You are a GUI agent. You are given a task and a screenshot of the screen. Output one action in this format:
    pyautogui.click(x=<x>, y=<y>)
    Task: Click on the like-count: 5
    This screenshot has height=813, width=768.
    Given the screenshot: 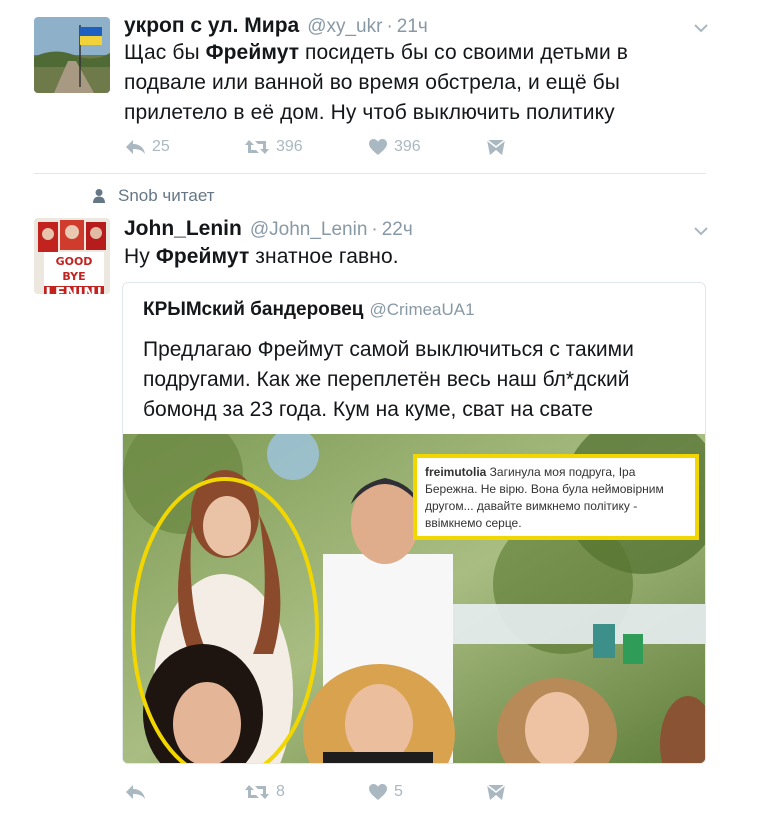 What is the action you would take?
    pyautogui.click(x=398, y=791)
    